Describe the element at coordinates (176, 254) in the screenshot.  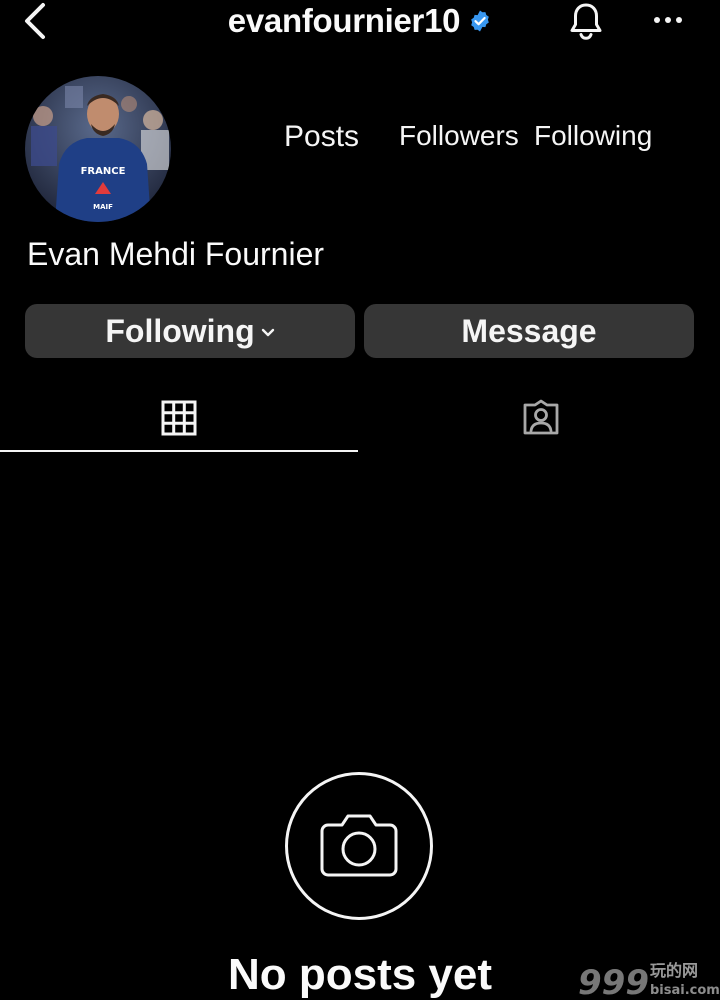
I see `full-name: Evan Mehdi Fournier` at that location.